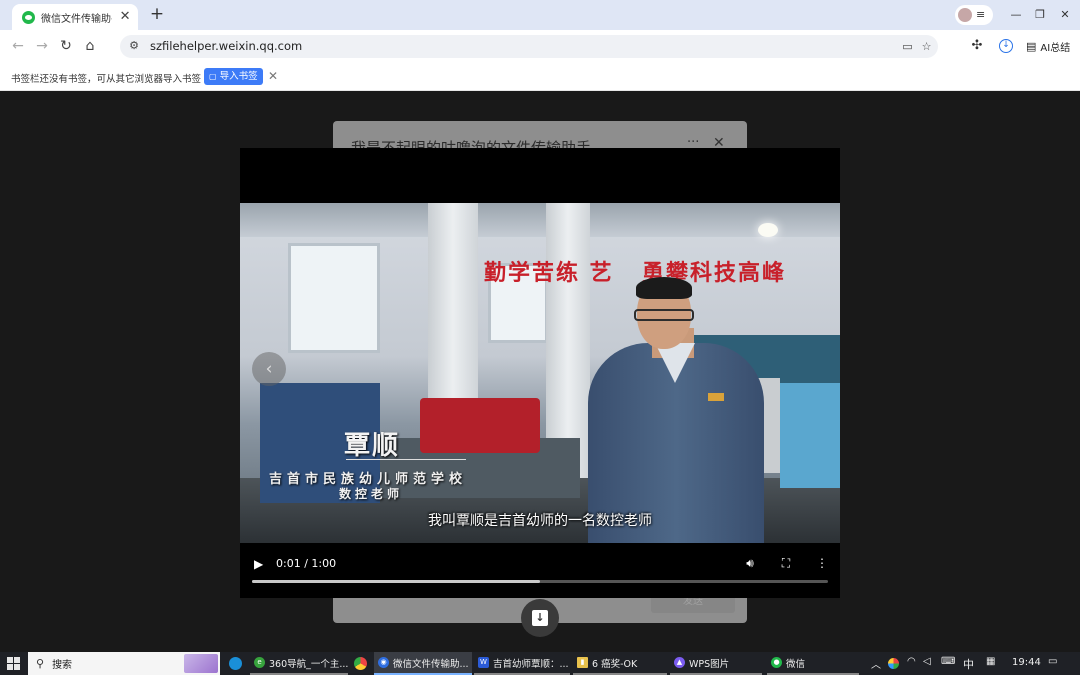  I want to click on document-icon: ▤, so click(1031, 46).